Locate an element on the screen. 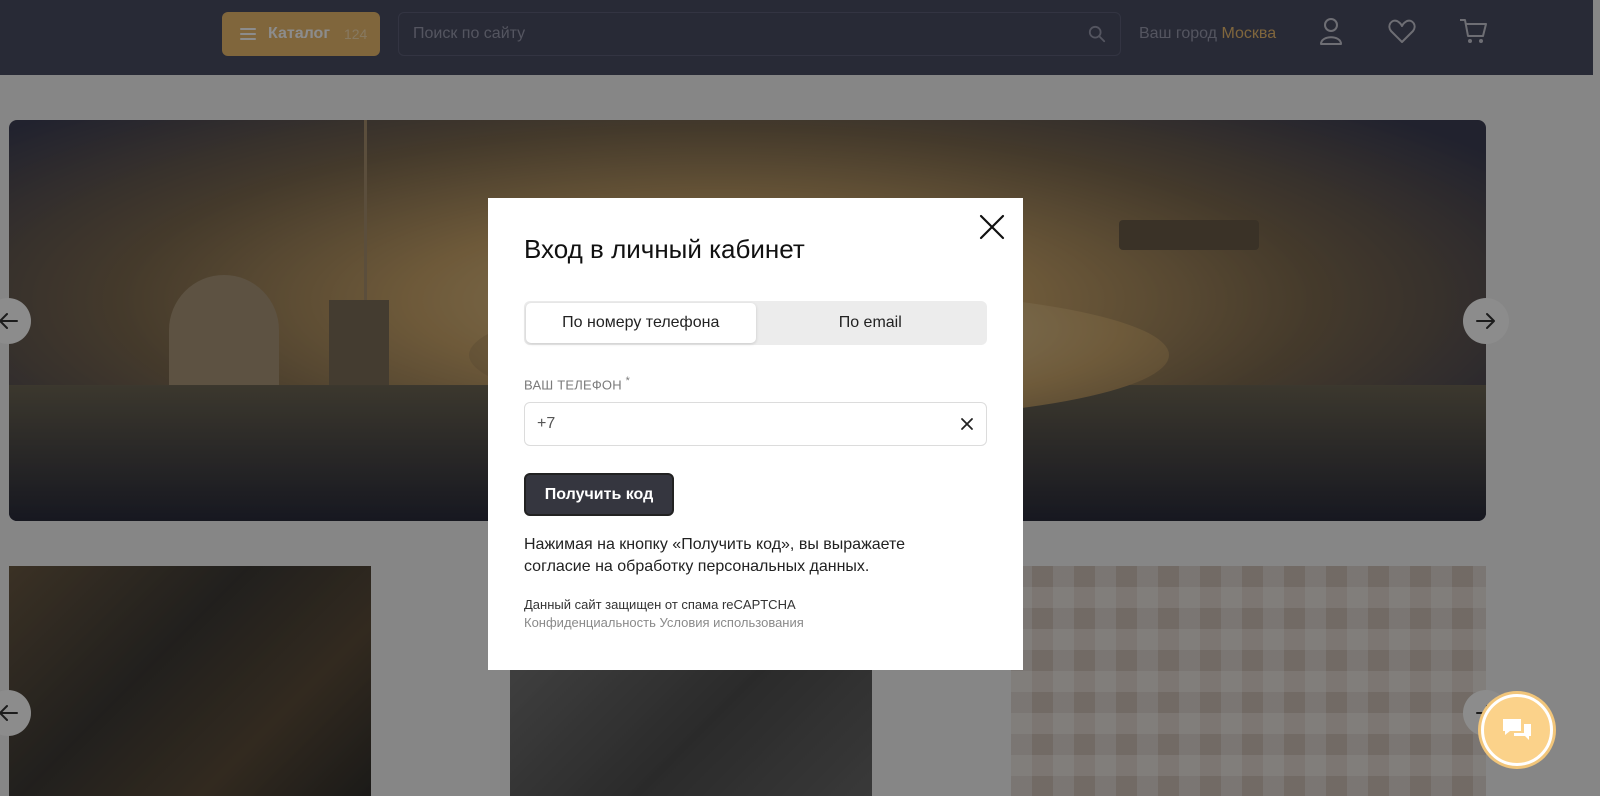  terms-link: Условия использования is located at coordinates (732, 622).